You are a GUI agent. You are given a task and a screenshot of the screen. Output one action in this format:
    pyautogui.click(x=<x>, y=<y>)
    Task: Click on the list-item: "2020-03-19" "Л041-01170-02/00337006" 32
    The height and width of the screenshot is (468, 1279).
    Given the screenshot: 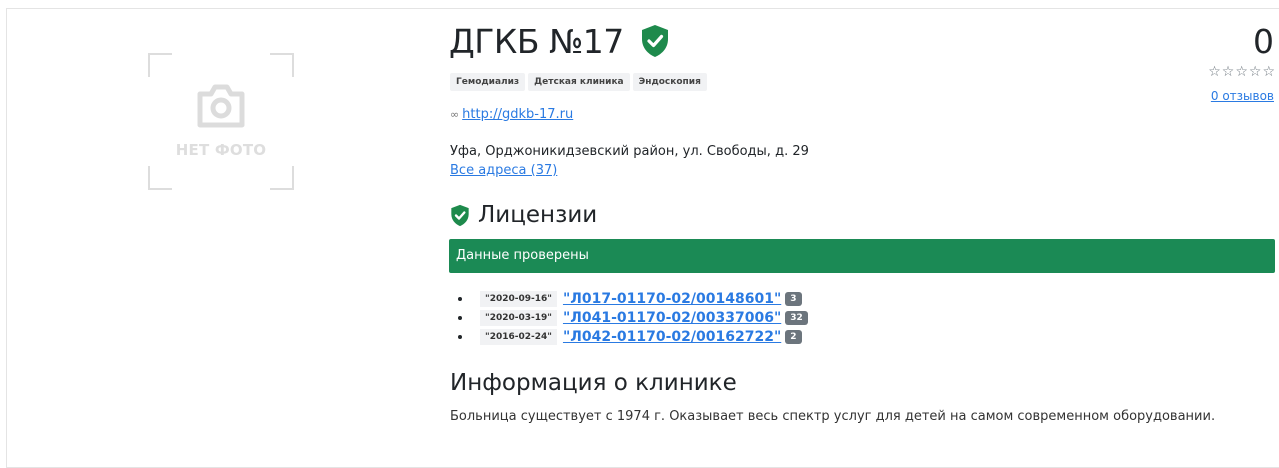 What is the action you would take?
    pyautogui.click(x=629, y=317)
    